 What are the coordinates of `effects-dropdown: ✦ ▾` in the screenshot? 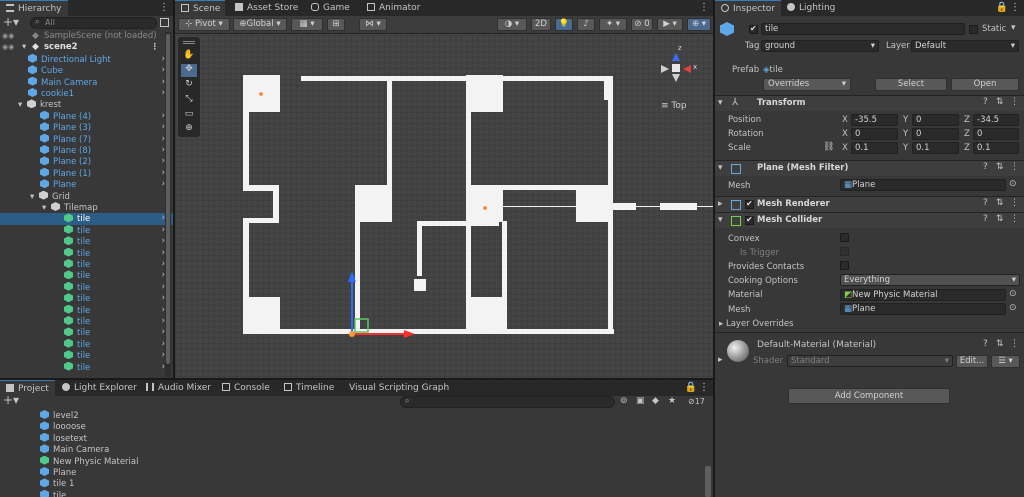 It's located at (613, 24).